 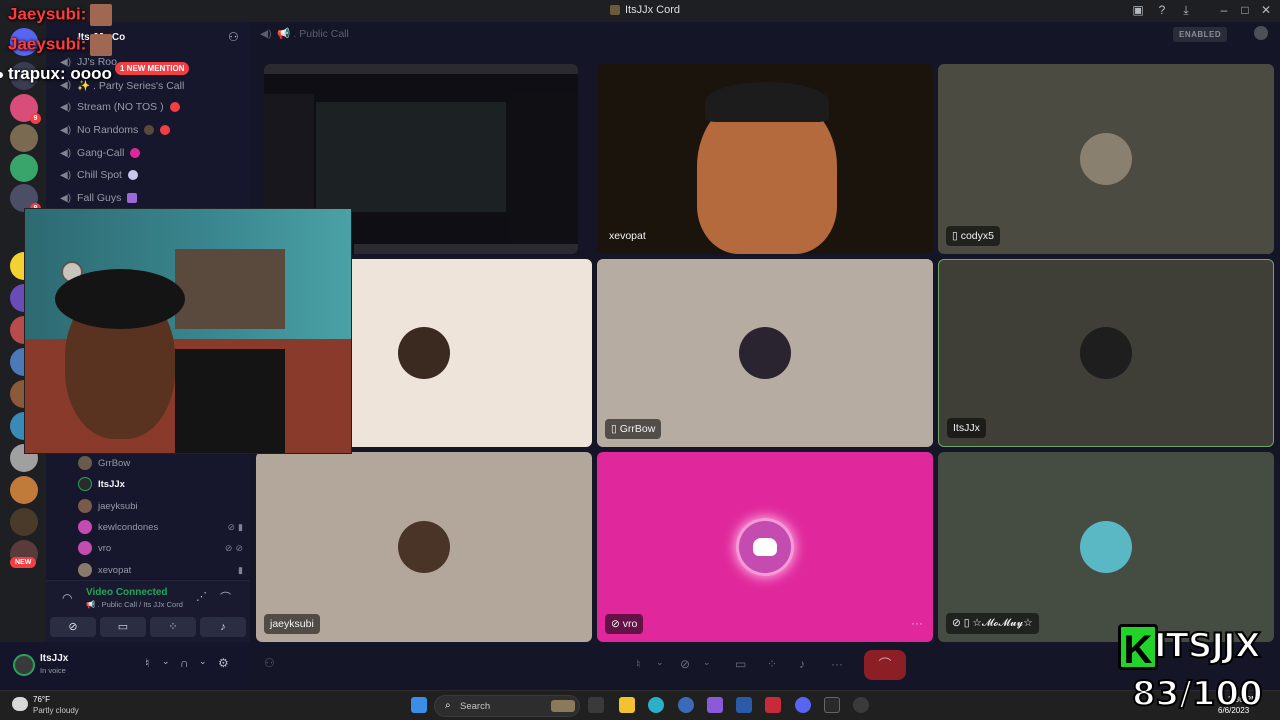 I want to click on screen-share-button: ▭, so click(x=123, y=627).